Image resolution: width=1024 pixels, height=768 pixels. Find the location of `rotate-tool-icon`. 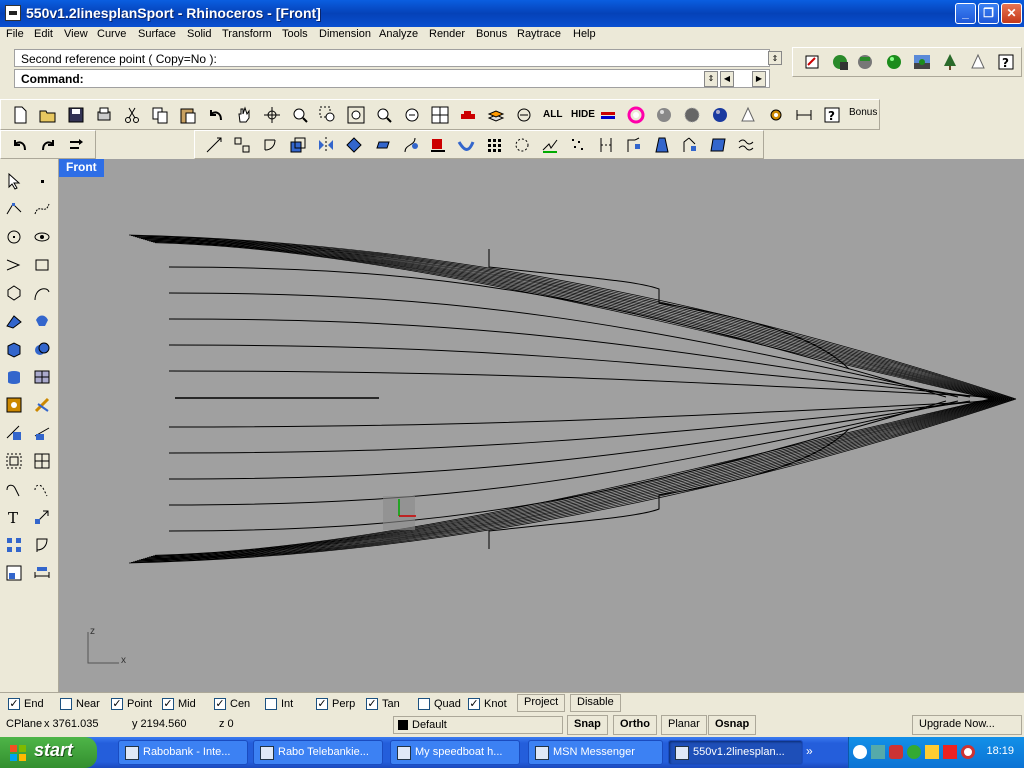

rotate-tool-icon is located at coordinates (42, 545).